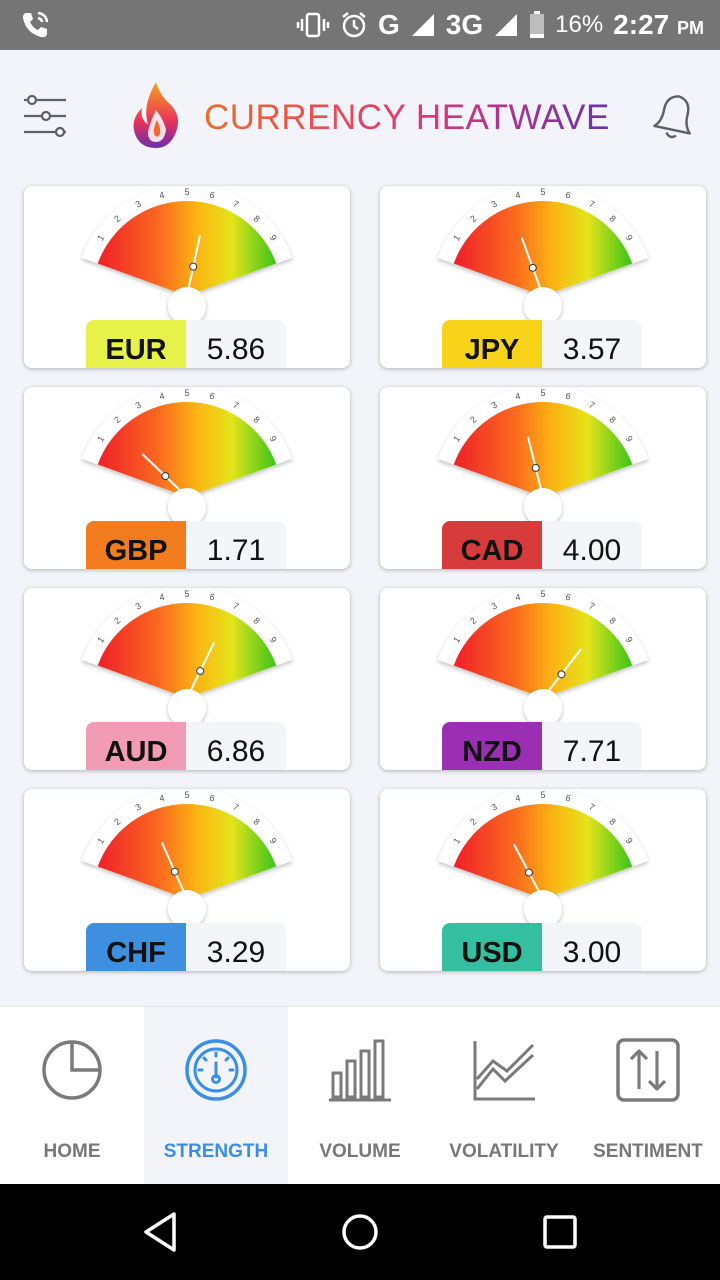 The image size is (720, 1280). Describe the element at coordinates (136, 545) in the screenshot. I see `currency-code: GBP` at that location.